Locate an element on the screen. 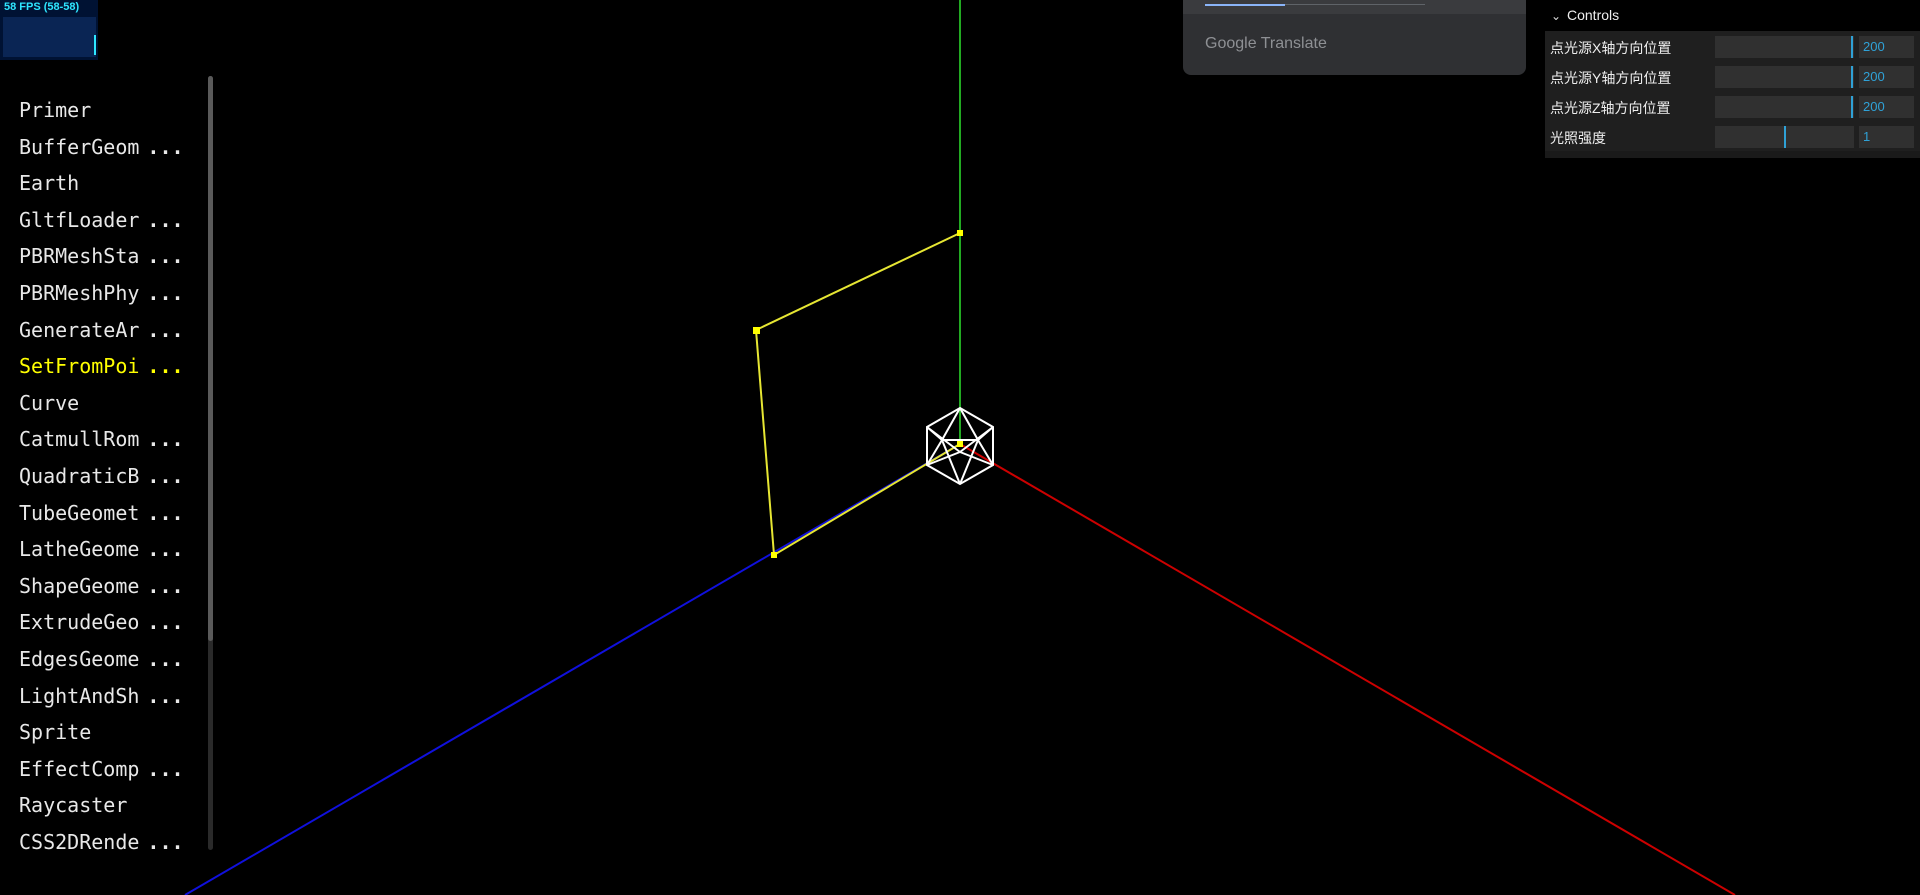 The width and height of the screenshot is (1920, 895). controls-title: Controls is located at coordinates (1593, 15).